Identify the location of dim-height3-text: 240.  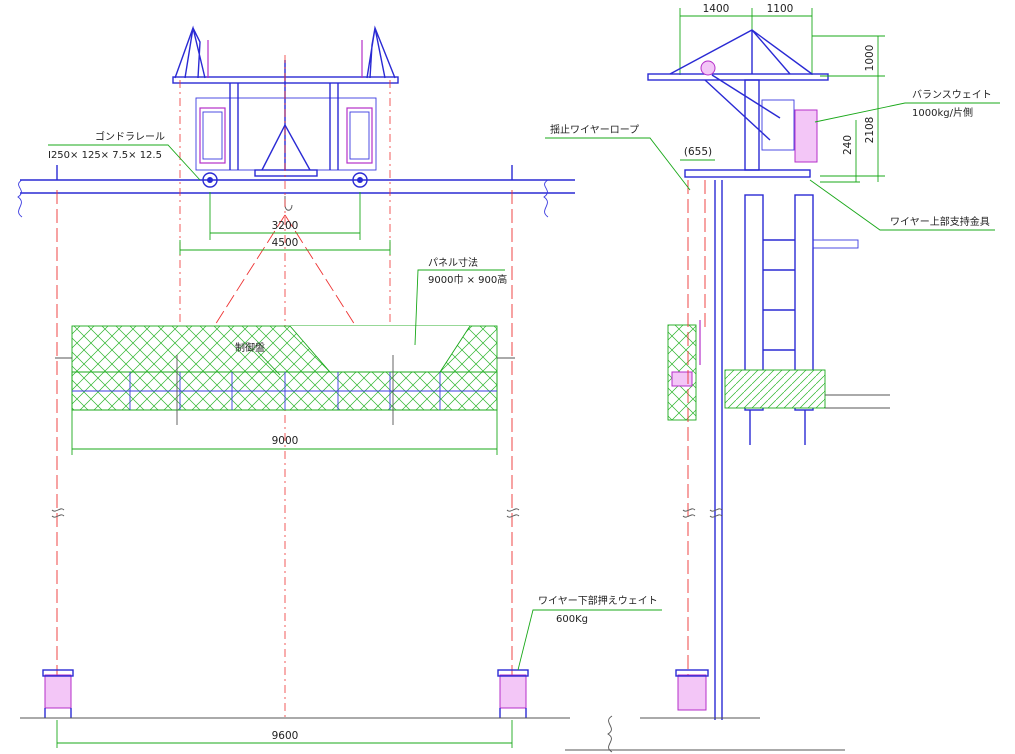
(848, 145).